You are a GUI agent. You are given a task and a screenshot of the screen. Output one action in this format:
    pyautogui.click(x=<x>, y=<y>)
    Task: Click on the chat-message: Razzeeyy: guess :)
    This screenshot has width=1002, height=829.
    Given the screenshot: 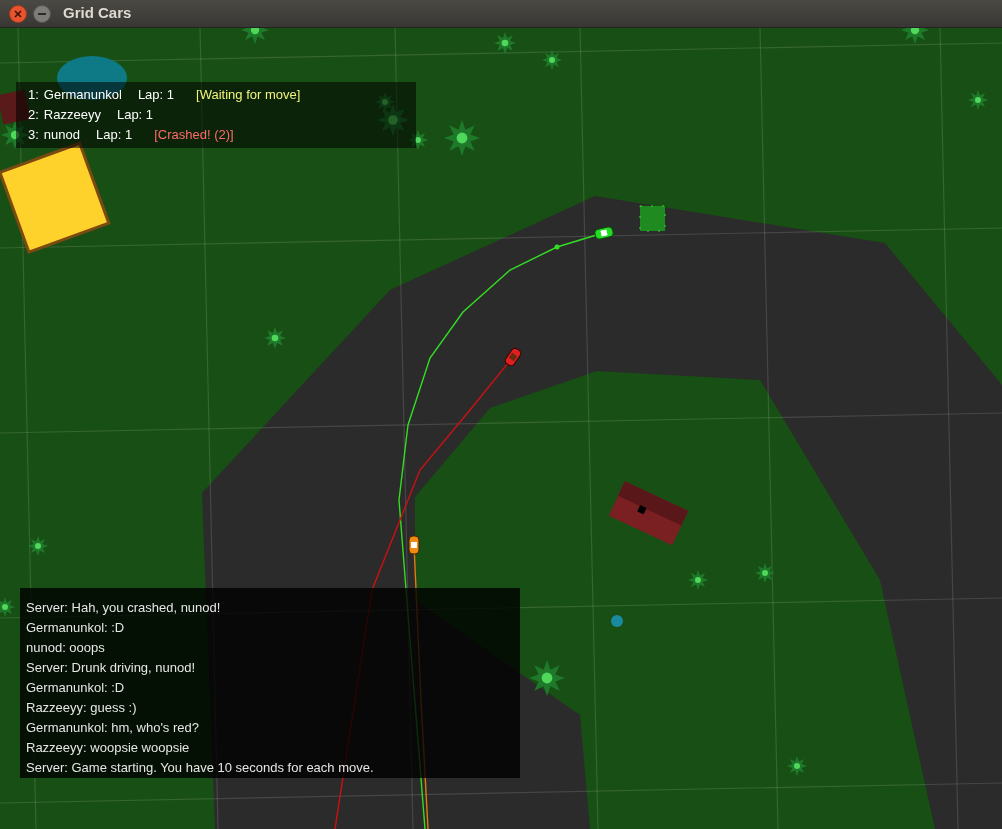 What is the action you would take?
    pyautogui.click(x=81, y=708)
    